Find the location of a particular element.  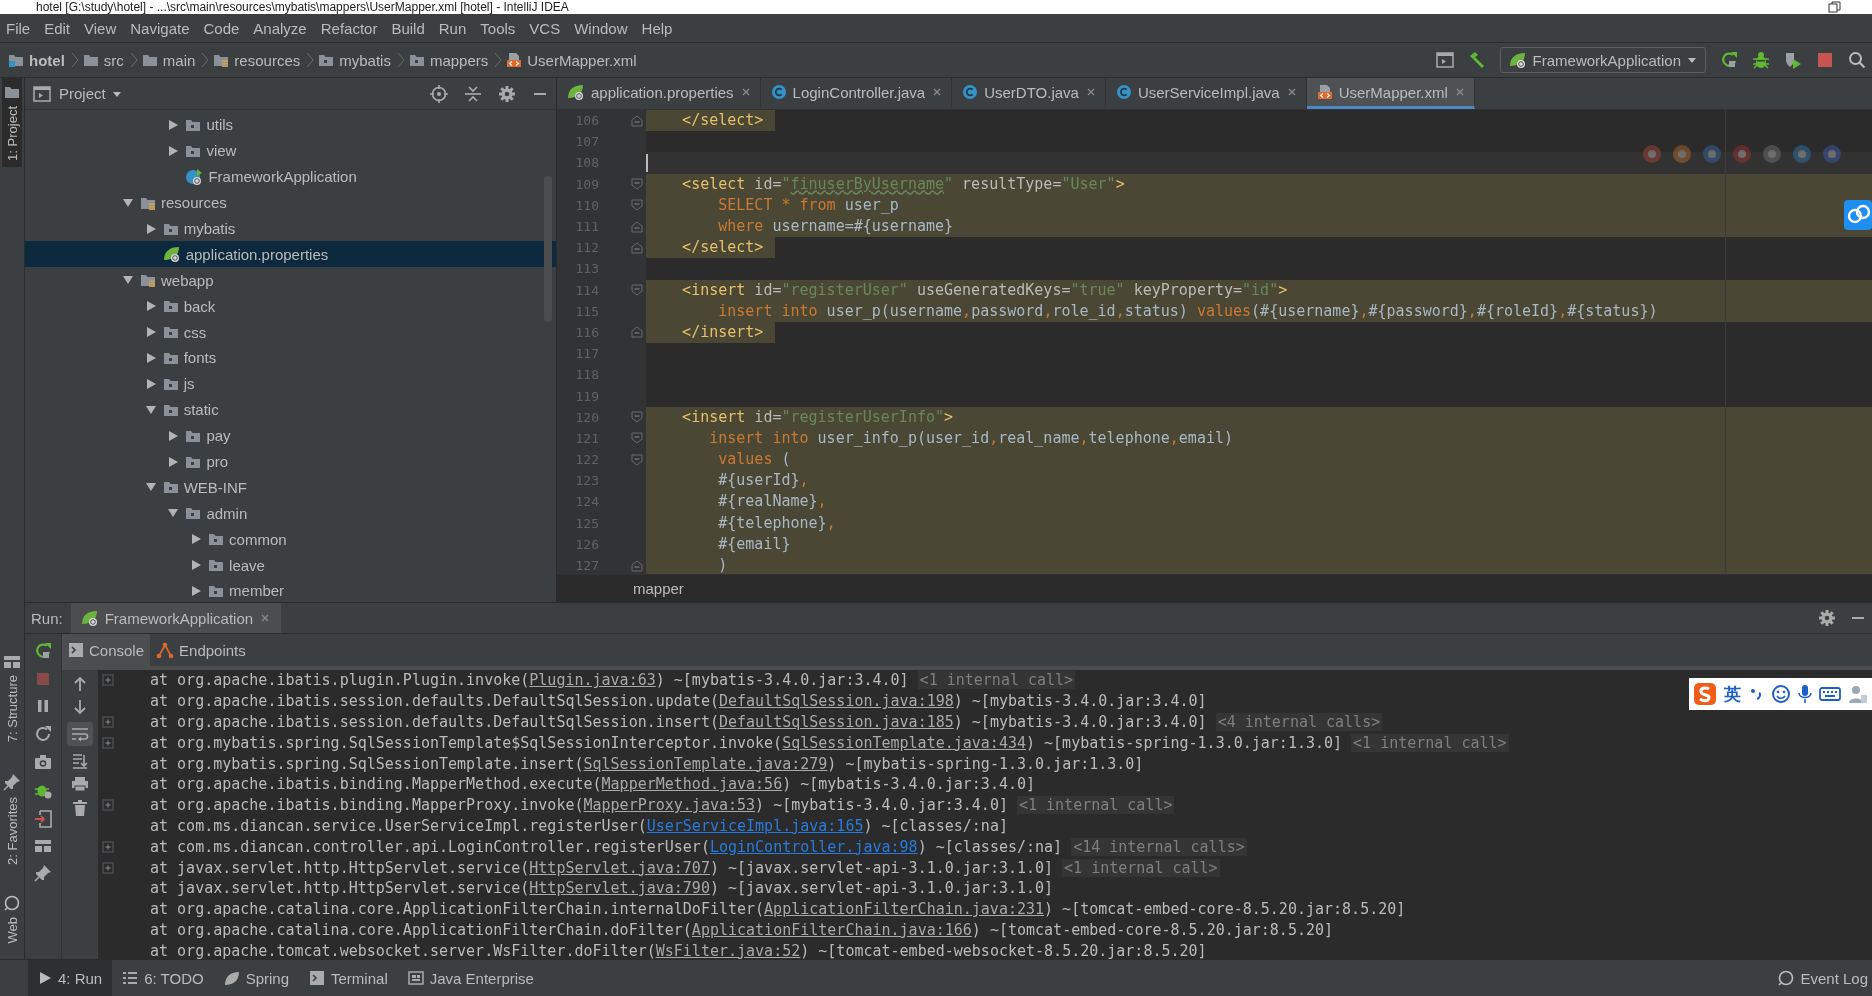

source-link: MapperMethod.java:56 is located at coordinates (692, 784).